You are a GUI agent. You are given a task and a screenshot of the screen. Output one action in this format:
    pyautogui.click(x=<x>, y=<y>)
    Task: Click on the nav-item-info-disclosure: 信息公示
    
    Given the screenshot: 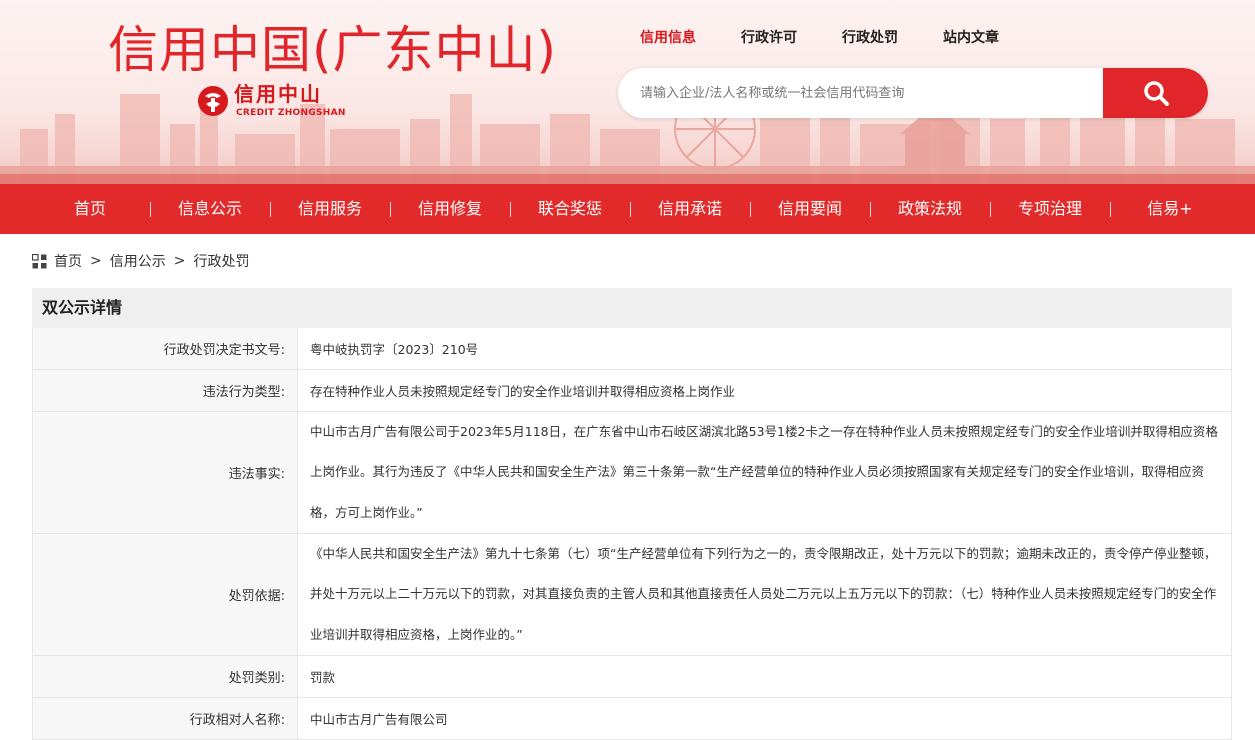 What is the action you would take?
    pyautogui.click(x=210, y=209)
    